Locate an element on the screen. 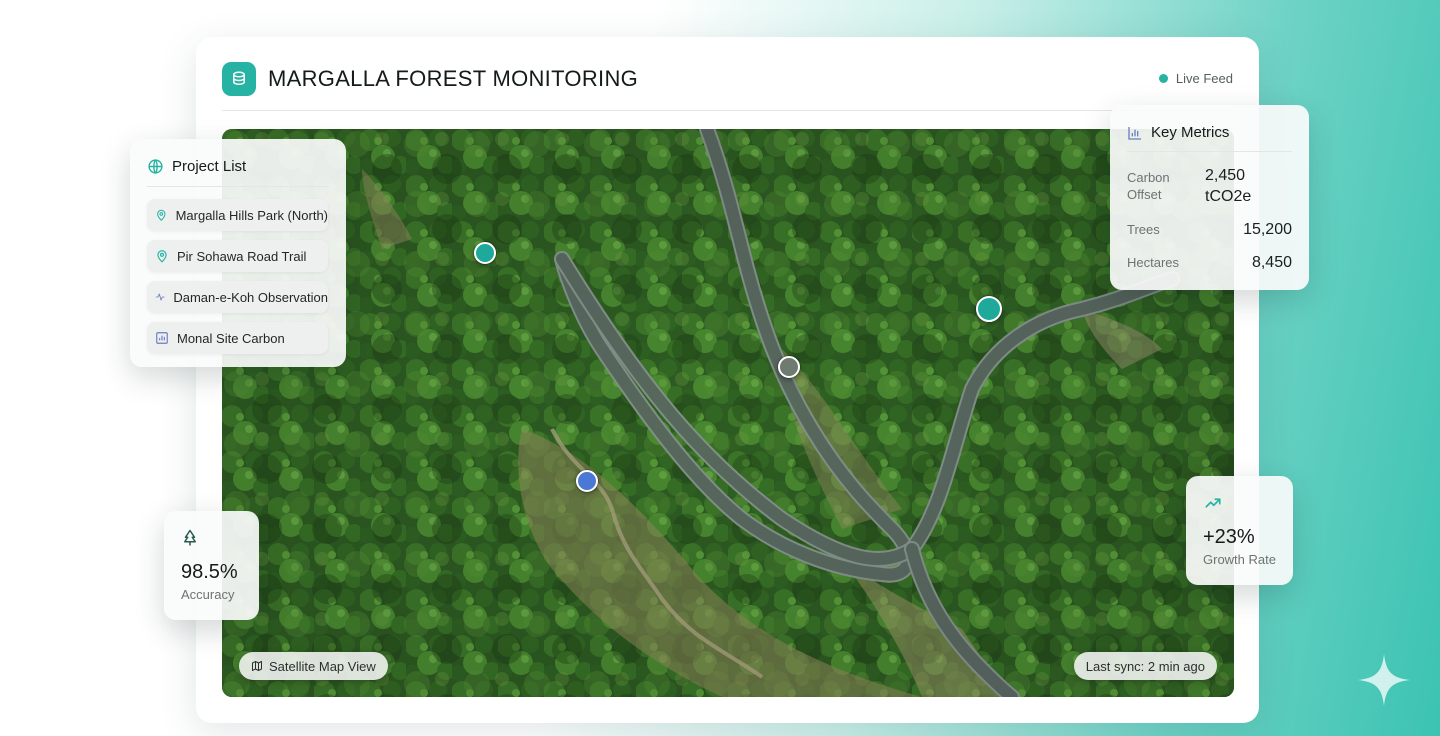 Image resolution: width=1440 pixels, height=736 pixels. last-sync-label: Last sync: 2 min ago is located at coordinates (1145, 666).